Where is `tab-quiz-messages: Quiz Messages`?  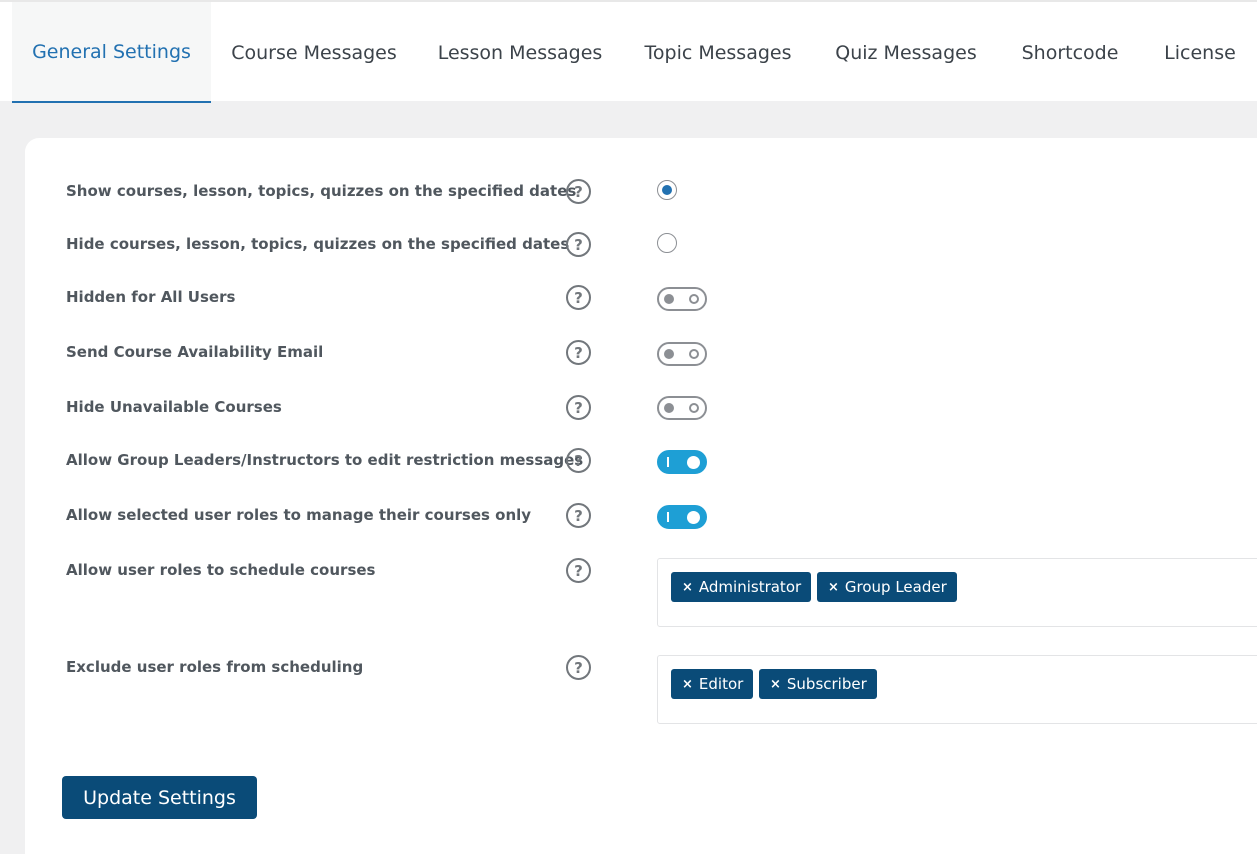
tab-quiz-messages: Quiz Messages is located at coordinates (906, 52).